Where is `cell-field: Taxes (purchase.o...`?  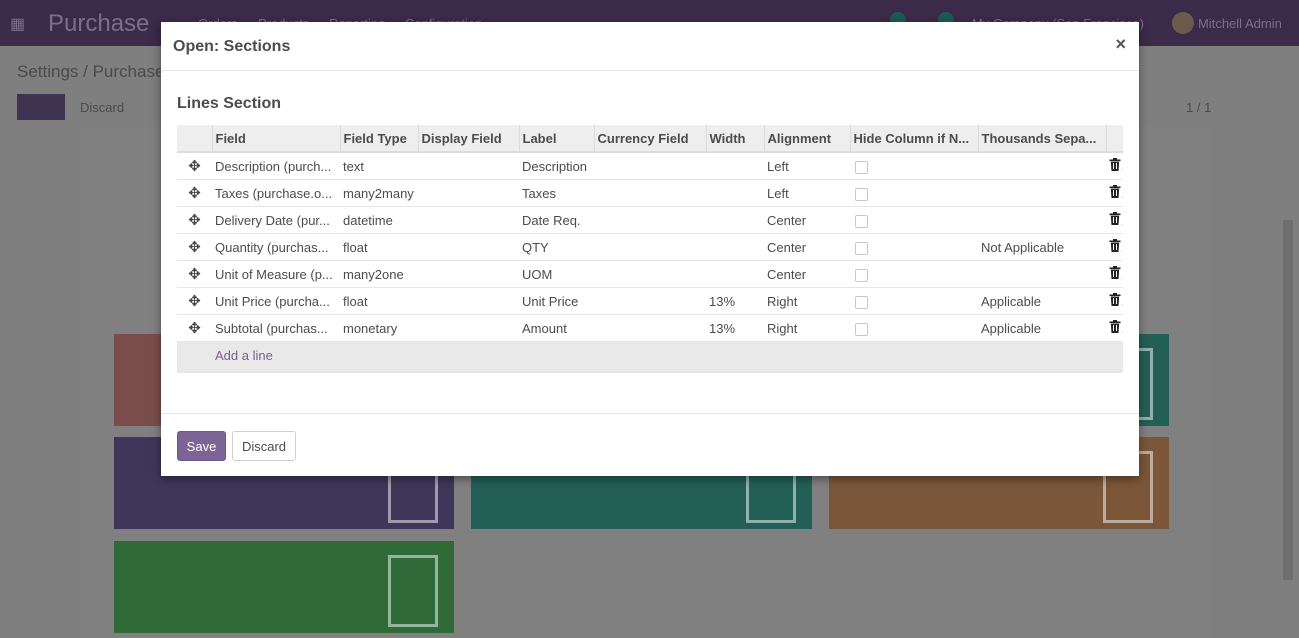
cell-field: Taxes (purchase.o... is located at coordinates (276, 193).